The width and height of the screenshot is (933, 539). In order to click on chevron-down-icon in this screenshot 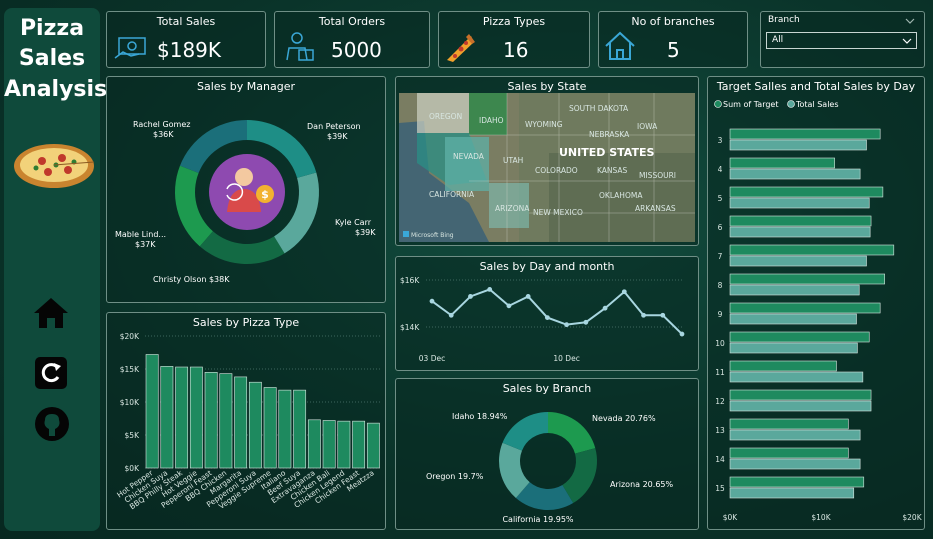, I will do `click(910, 21)`.